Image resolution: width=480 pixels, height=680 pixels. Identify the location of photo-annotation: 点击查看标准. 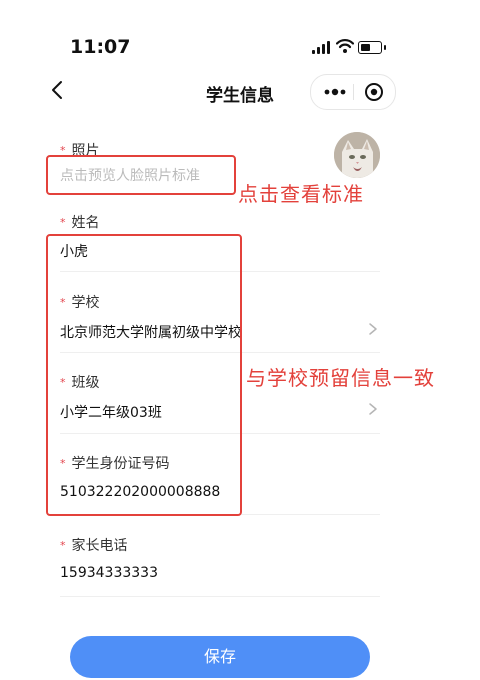
(301, 194).